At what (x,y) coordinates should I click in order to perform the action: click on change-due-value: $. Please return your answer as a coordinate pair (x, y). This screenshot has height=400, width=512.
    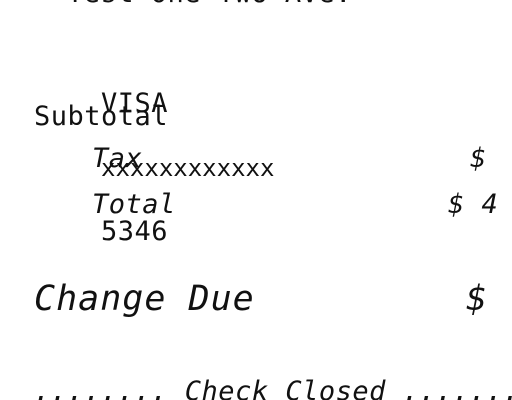
    Looking at the image, I should click on (477, 299).